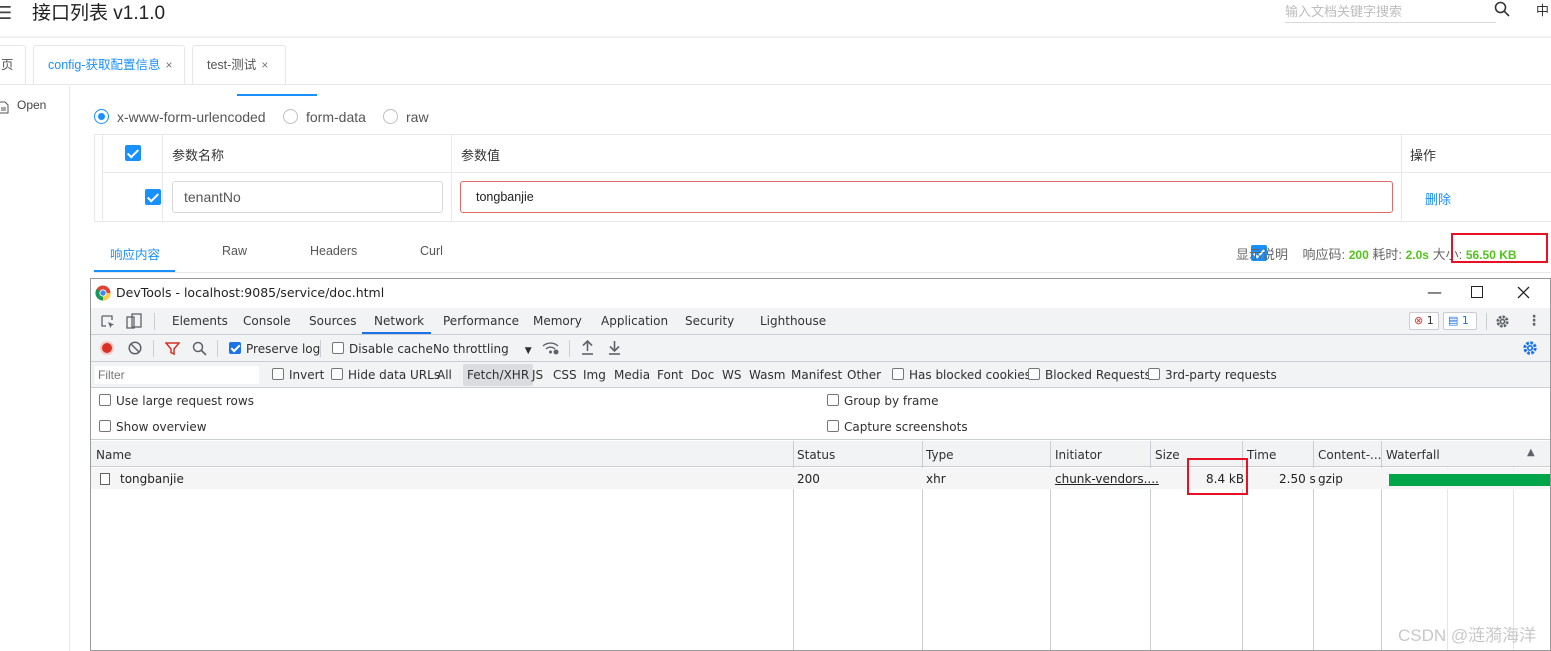 This screenshot has width=1551, height=651. I want to click on close-window-icon, so click(1523, 292).